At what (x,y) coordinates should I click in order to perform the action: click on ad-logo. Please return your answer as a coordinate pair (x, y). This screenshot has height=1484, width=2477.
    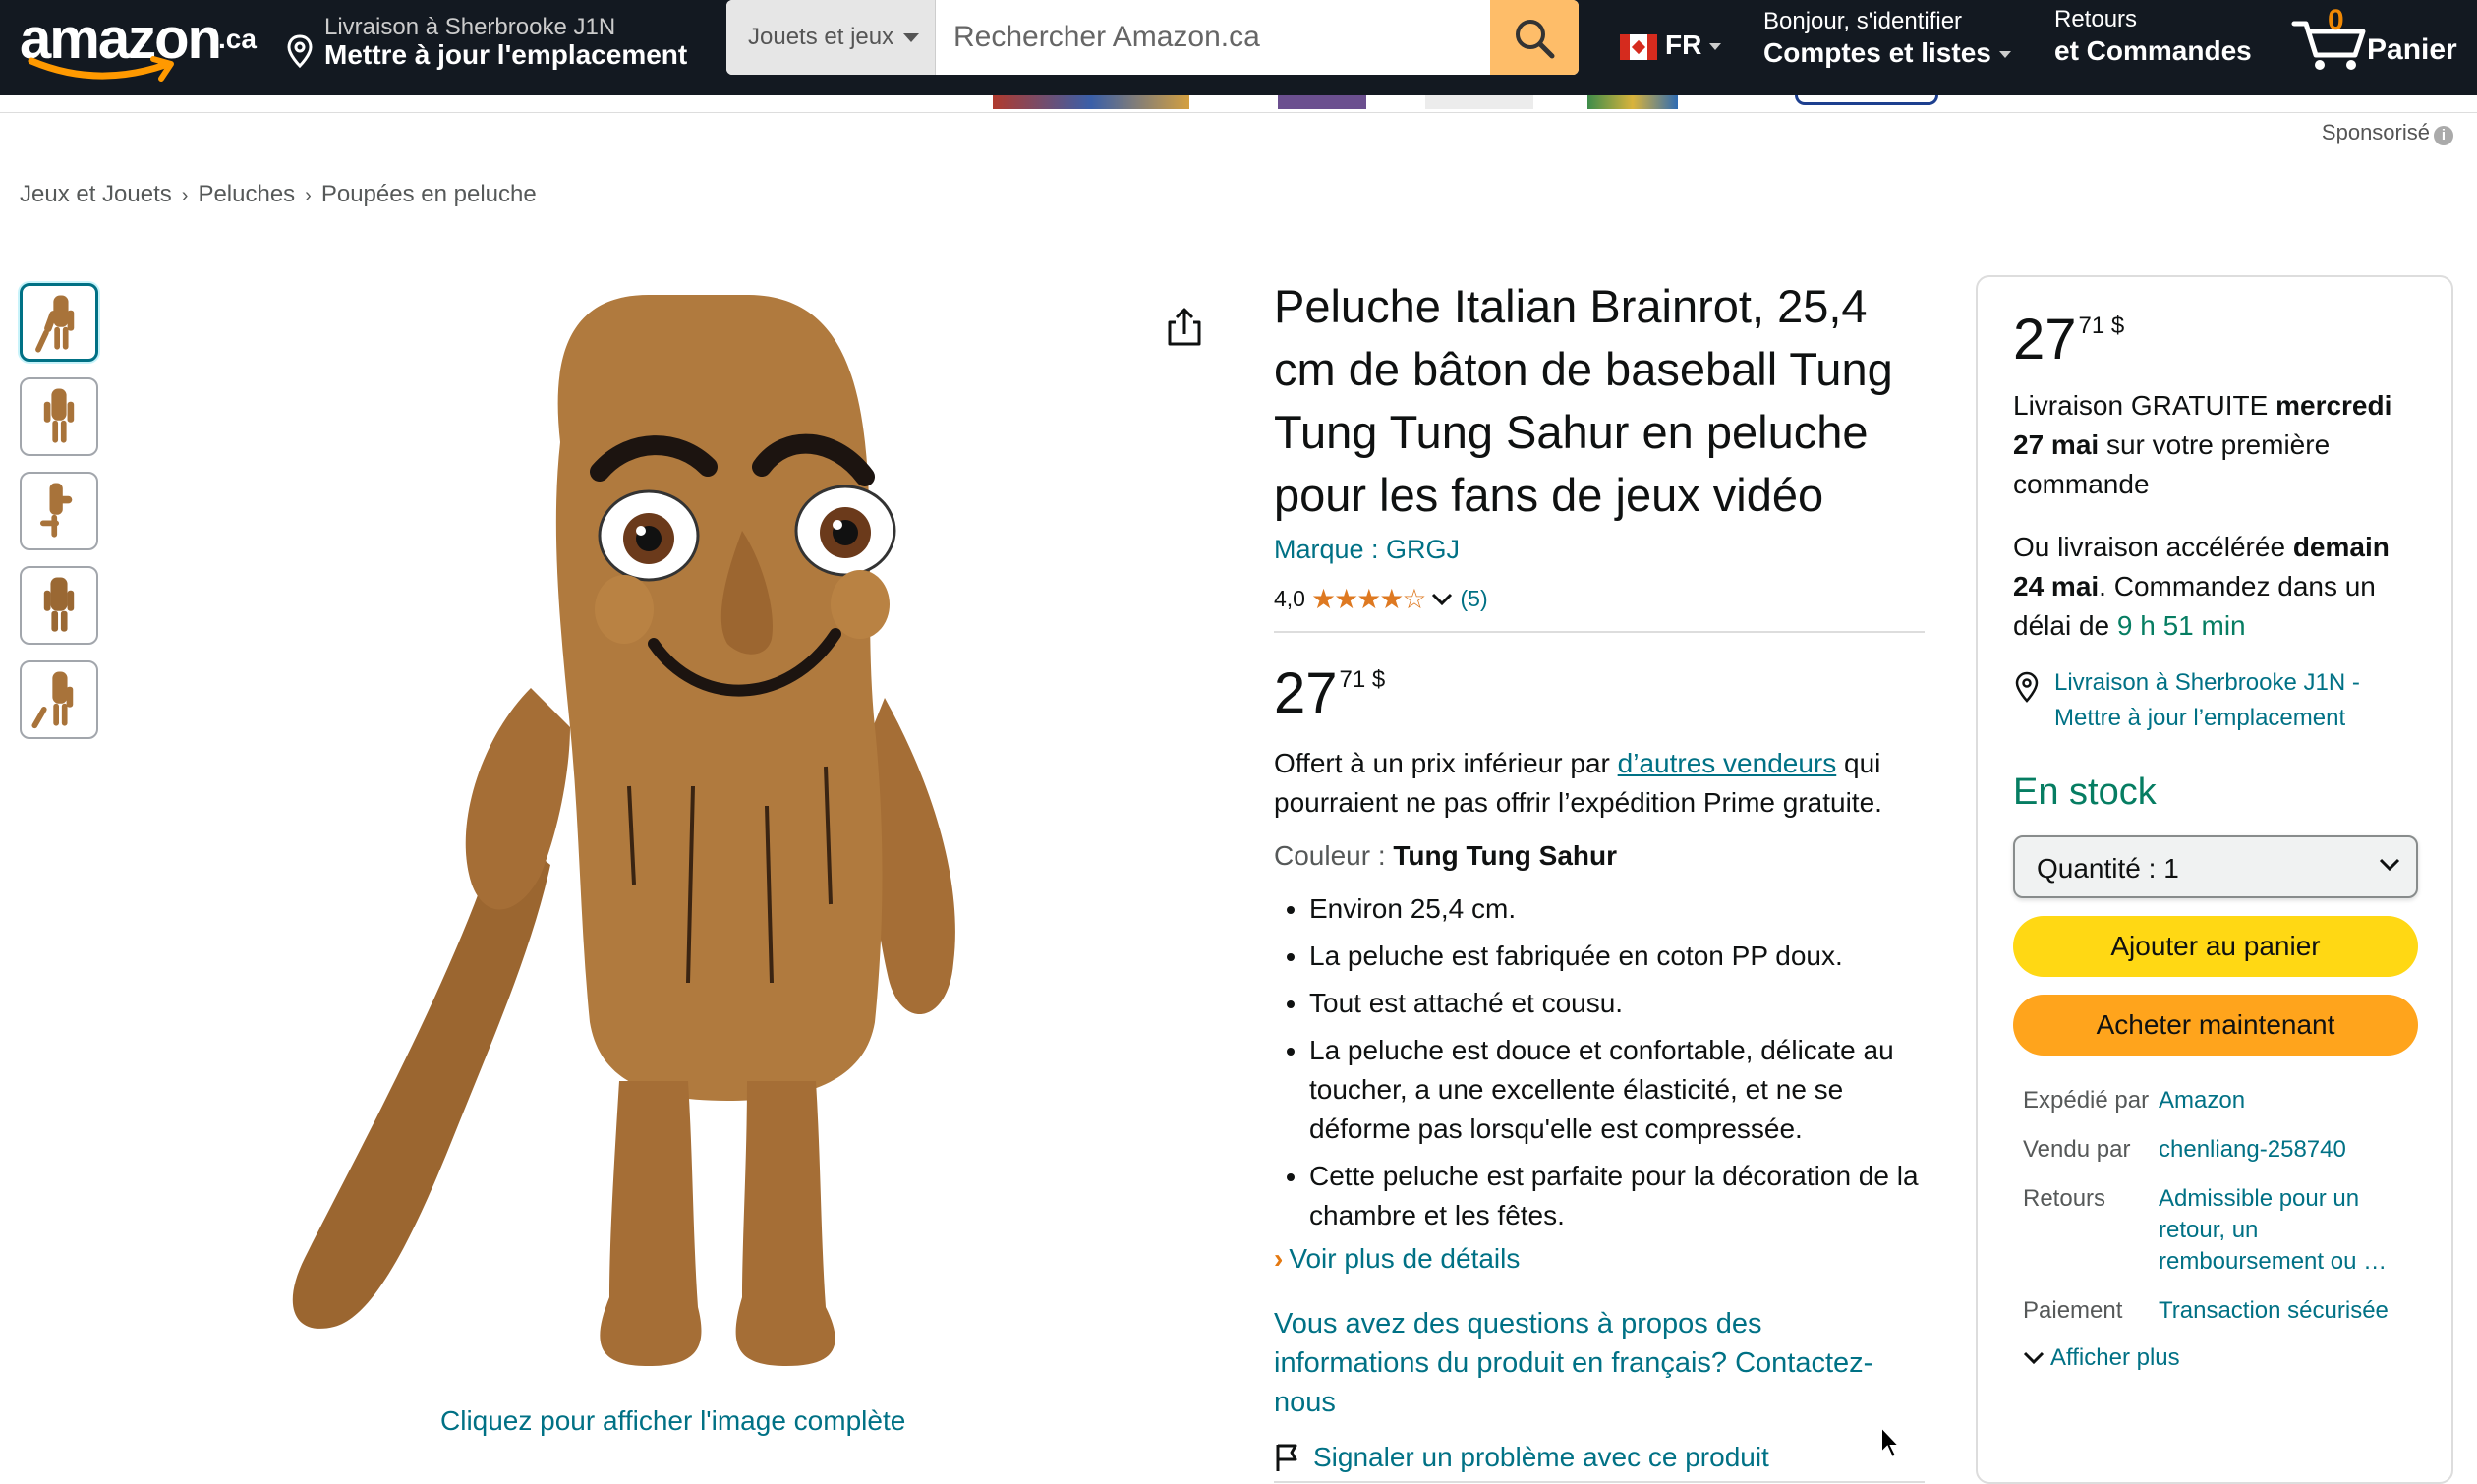
    Looking at the image, I should click on (1866, 100).